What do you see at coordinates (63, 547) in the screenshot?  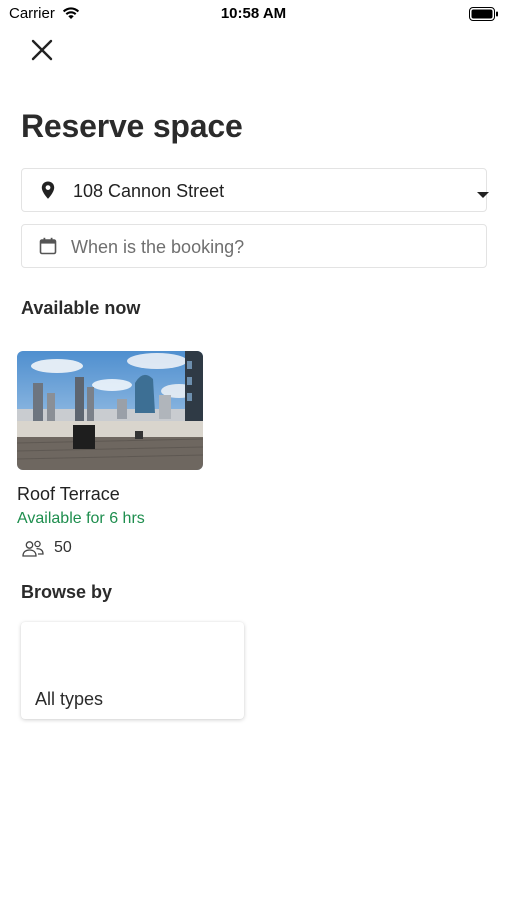 I see `space-capacity: 50` at bounding box center [63, 547].